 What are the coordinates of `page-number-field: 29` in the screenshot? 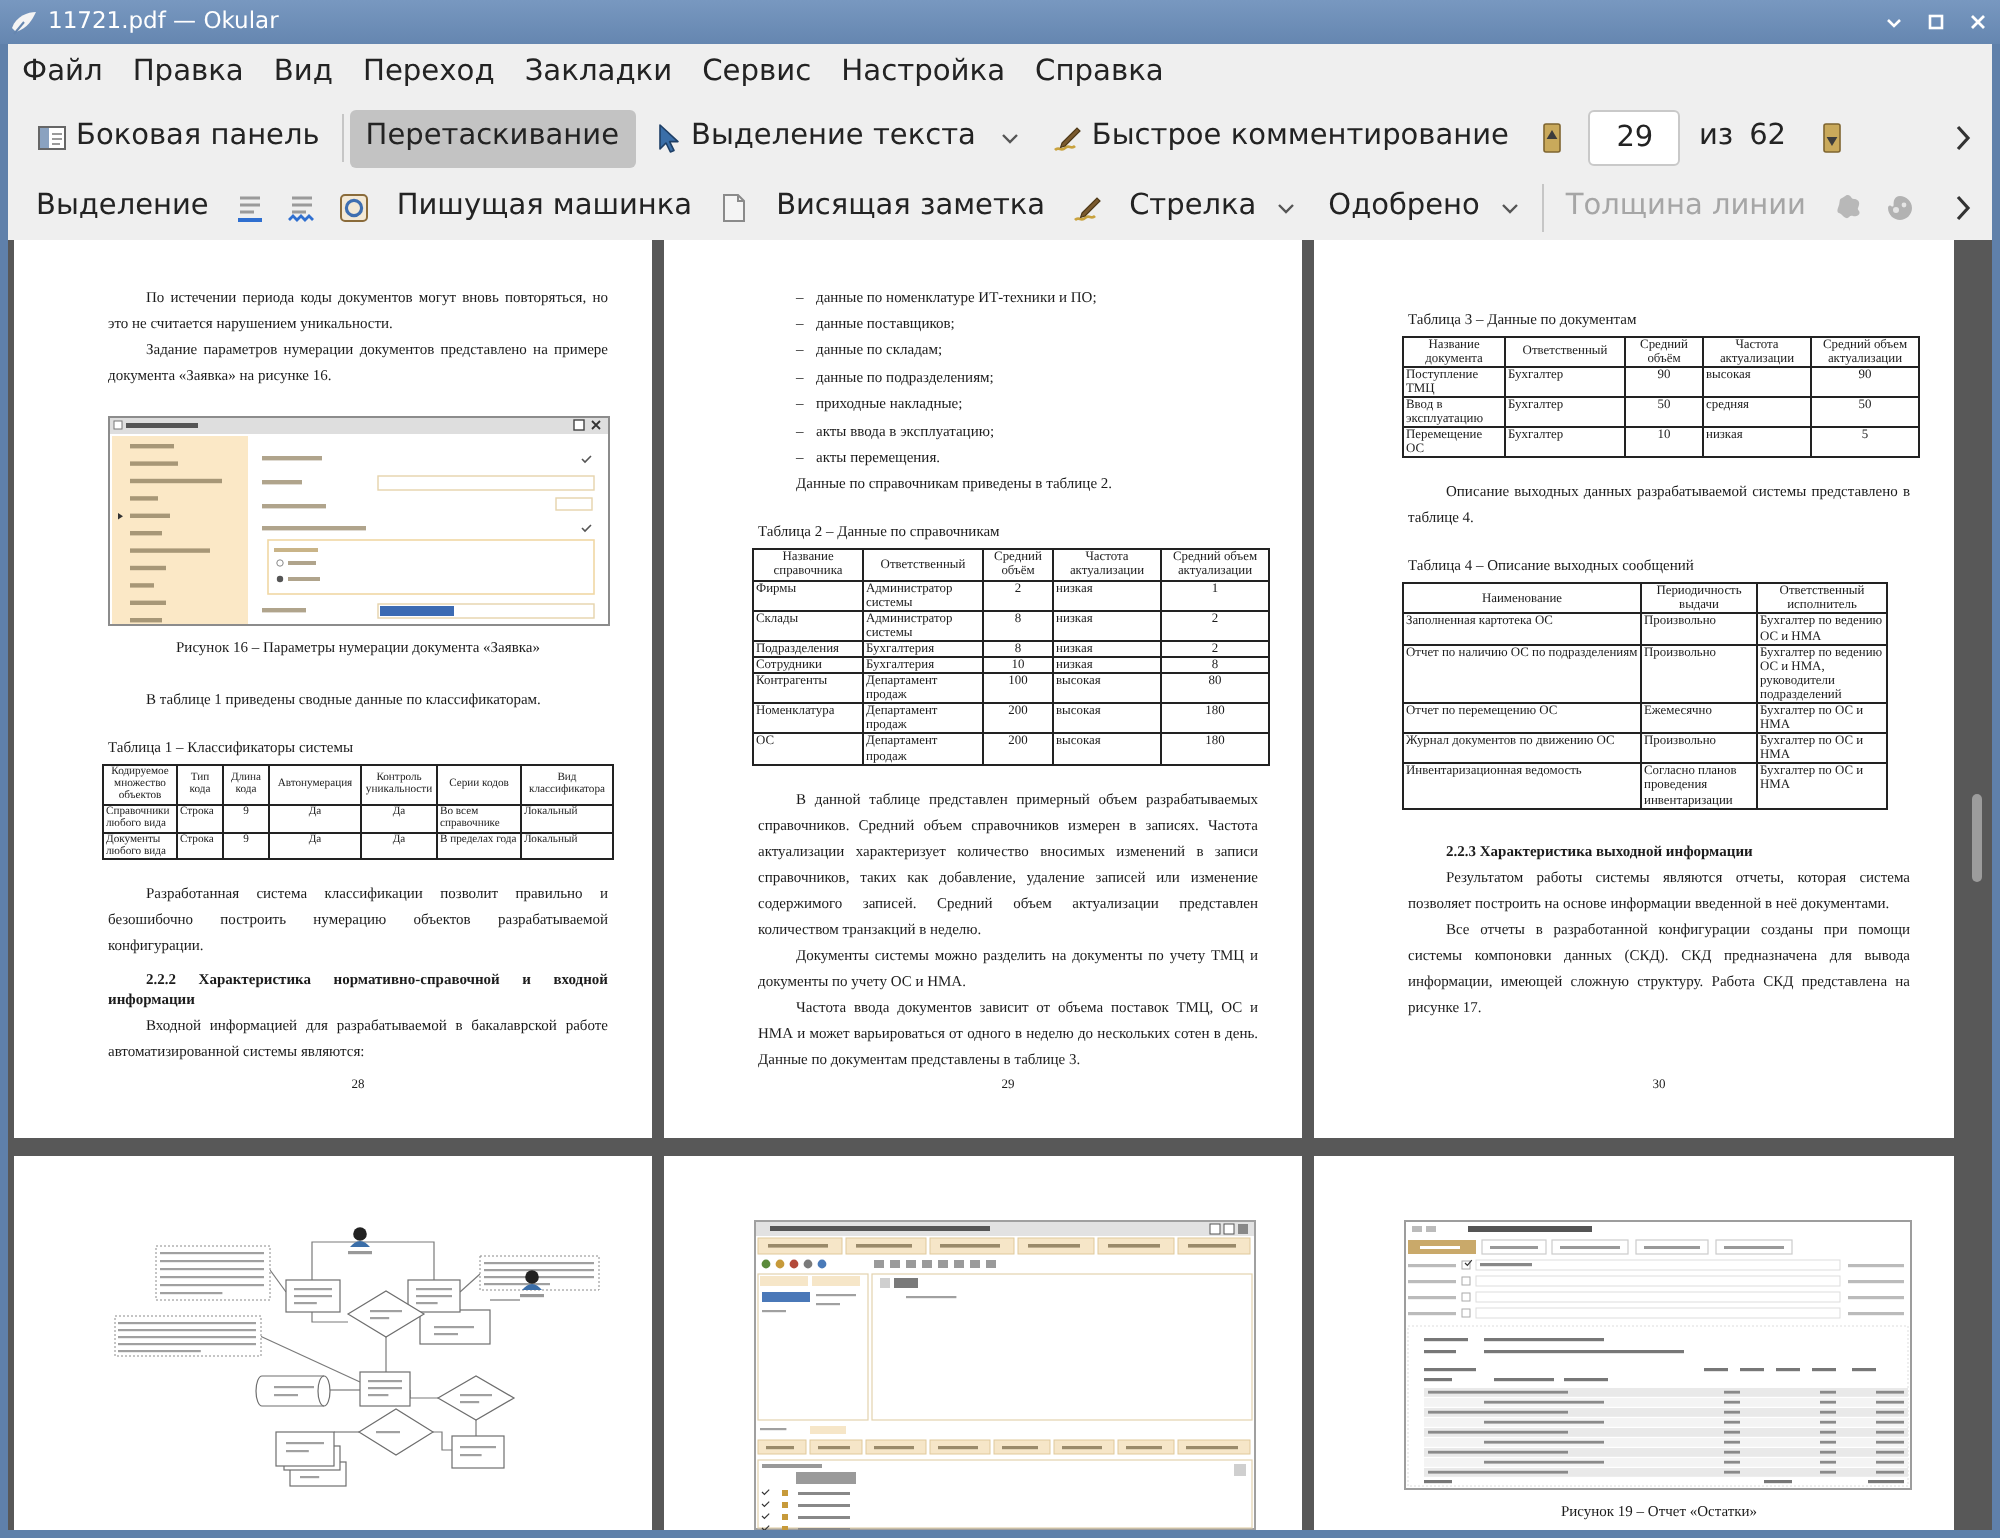 It's located at (1634, 138).